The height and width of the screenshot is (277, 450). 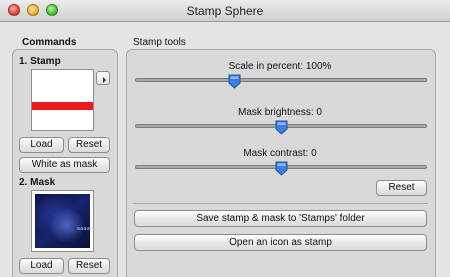 I want to click on scale-label: Scale in percent: 100%, so click(x=280, y=66).